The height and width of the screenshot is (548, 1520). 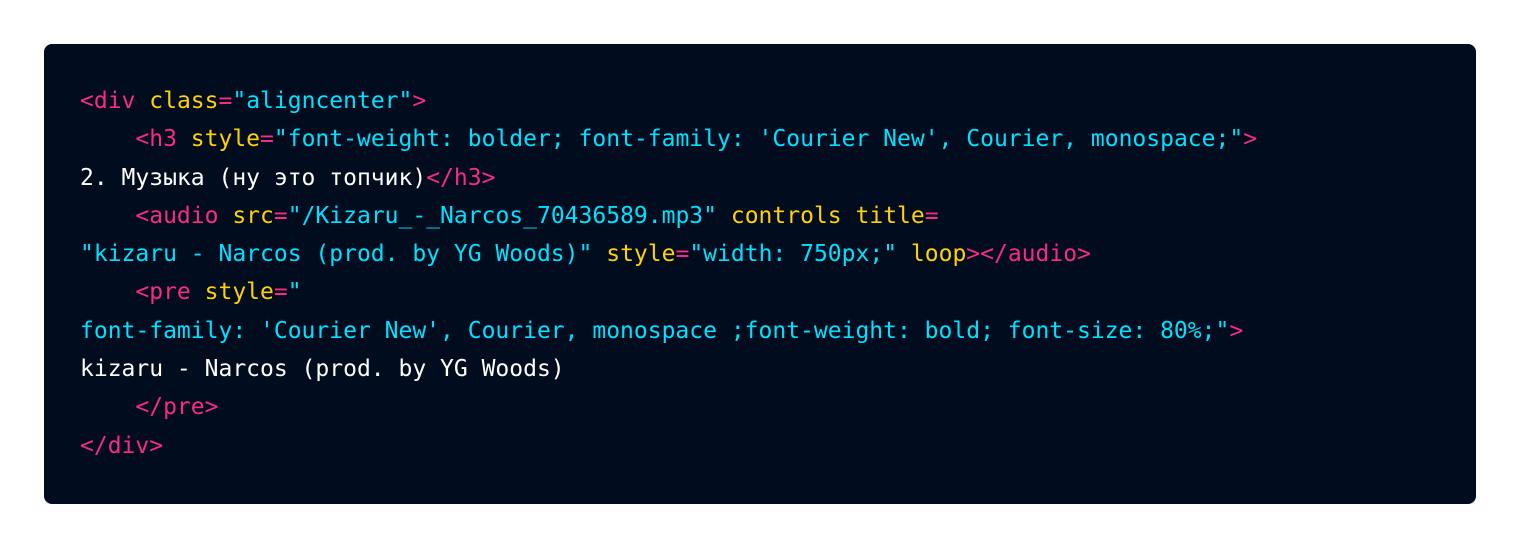 I want to click on code-token-value: "/Kizaru_-_Narcos_70436589.mp3", so click(x=502, y=215).